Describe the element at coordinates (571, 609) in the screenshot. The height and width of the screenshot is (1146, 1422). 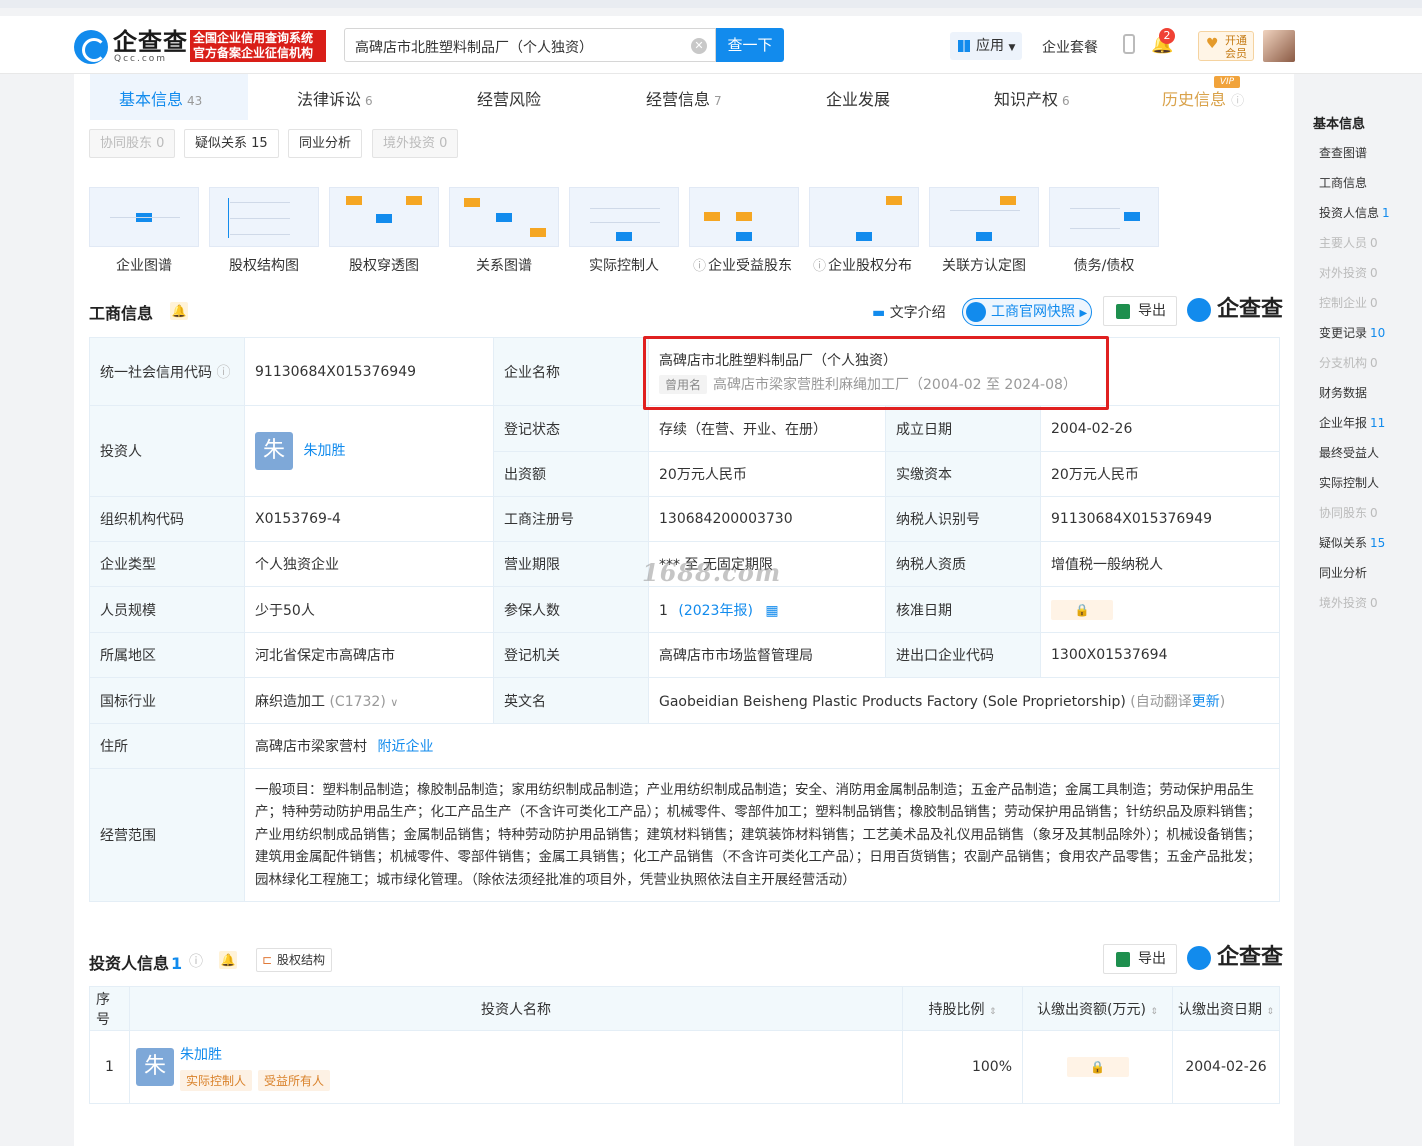
I see `insured-label: 参保人数` at that location.